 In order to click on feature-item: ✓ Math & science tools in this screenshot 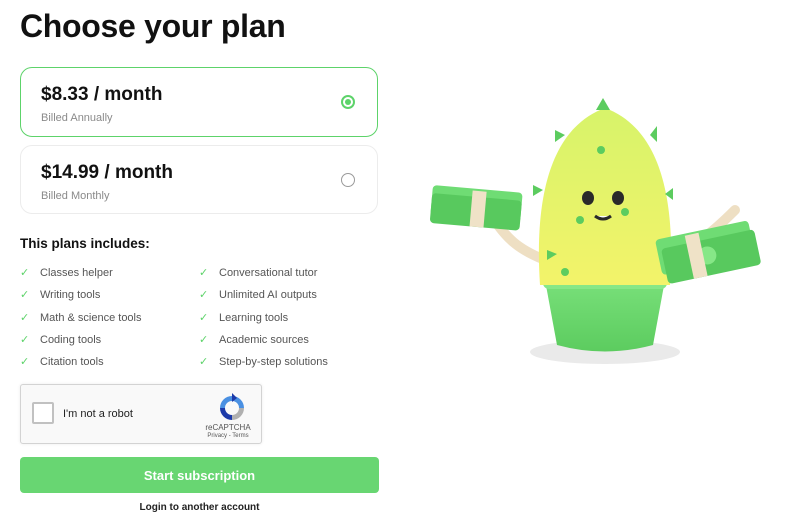, I will do `click(81, 318)`.